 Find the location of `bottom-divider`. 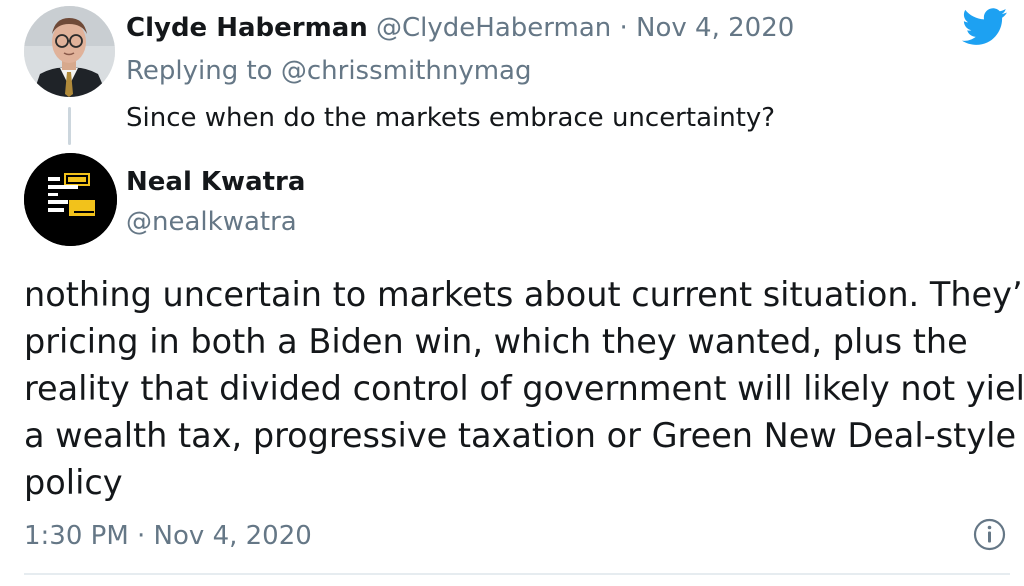

bottom-divider is located at coordinates (517, 574).